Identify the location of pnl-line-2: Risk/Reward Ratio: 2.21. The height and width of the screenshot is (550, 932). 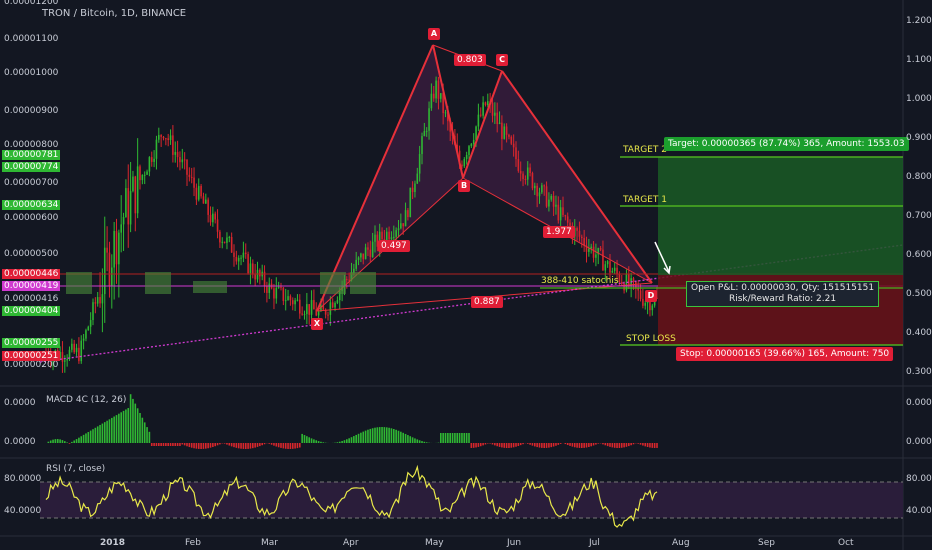
(782, 299).